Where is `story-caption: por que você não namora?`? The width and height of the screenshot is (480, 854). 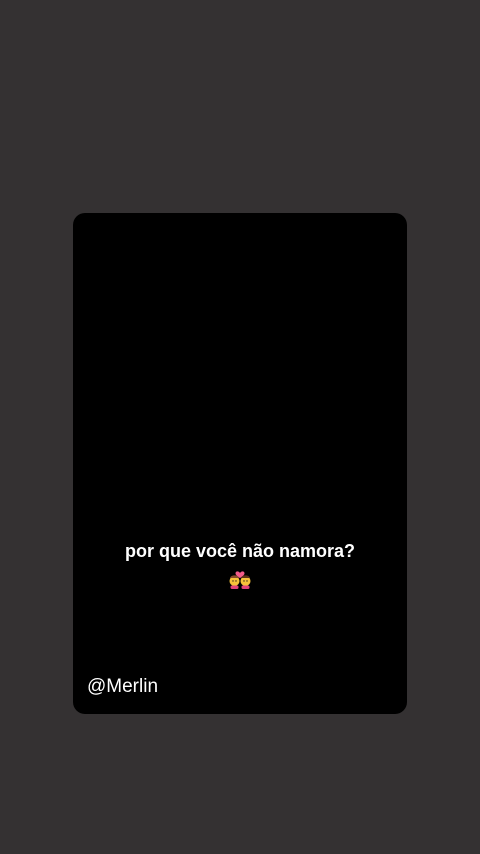 story-caption: por que você não namora? is located at coordinates (240, 567).